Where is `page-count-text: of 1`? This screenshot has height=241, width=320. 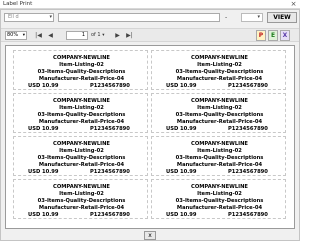 page-count-text: of 1 is located at coordinates (96, 35).